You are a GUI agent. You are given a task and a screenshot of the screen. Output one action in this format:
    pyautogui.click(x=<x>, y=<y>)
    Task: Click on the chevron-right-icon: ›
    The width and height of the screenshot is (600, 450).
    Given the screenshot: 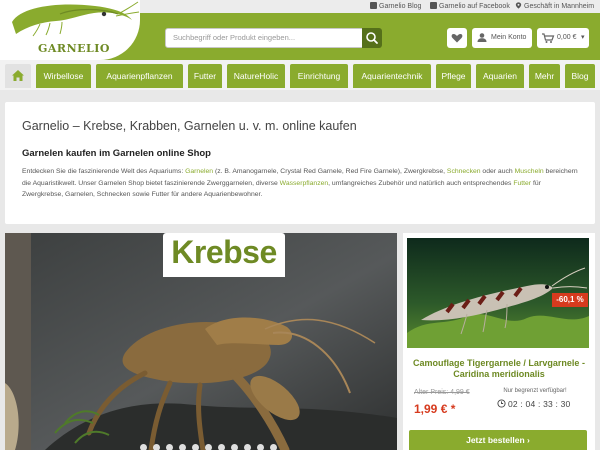 What is the action you would take?
    pyautogui.click(x=528, y=440)
    